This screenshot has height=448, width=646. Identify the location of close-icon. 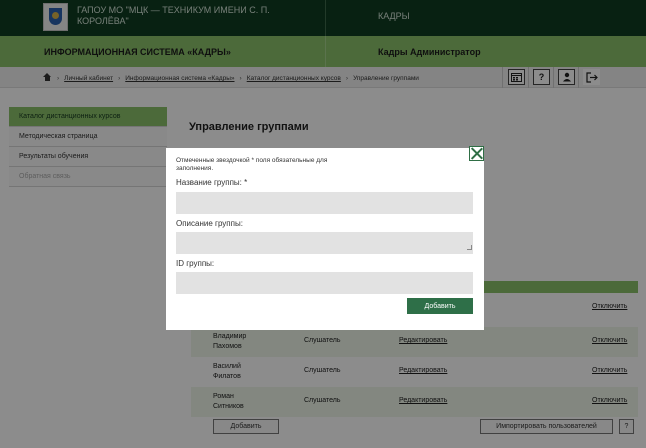
(476, 153).